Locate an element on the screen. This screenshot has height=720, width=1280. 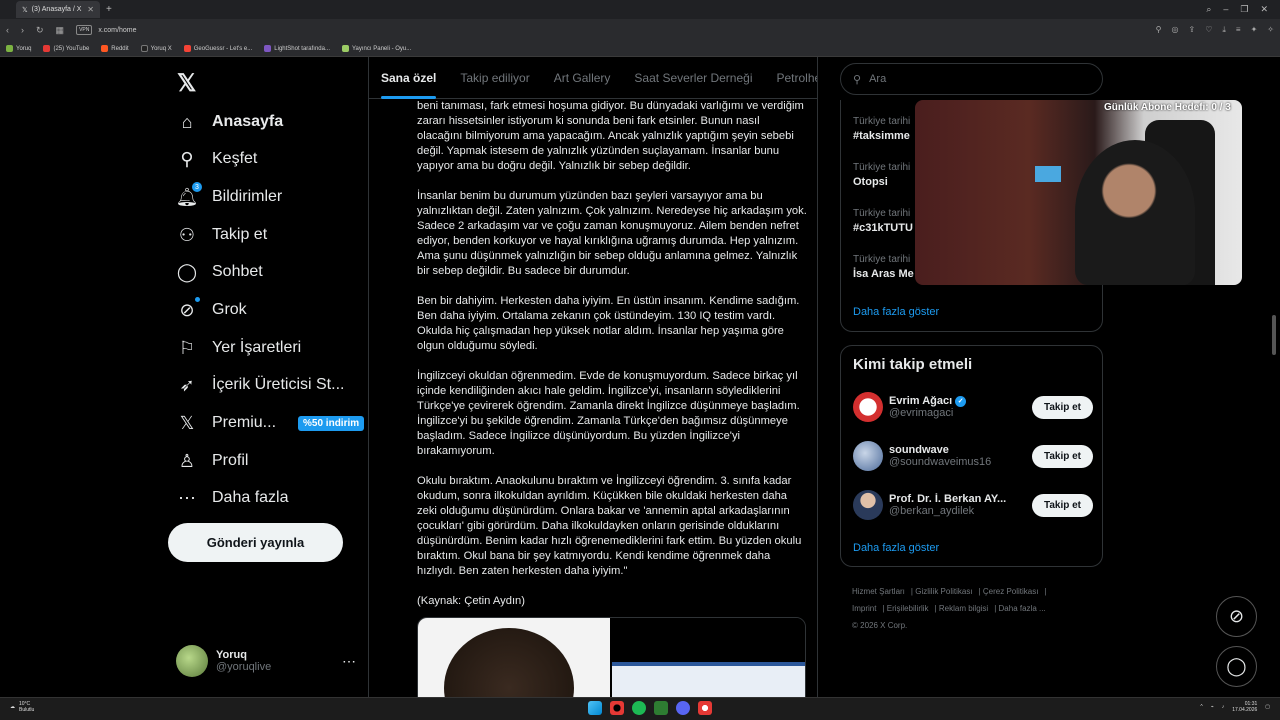
new-tab-icon: + is located at coordinates (109, 9).